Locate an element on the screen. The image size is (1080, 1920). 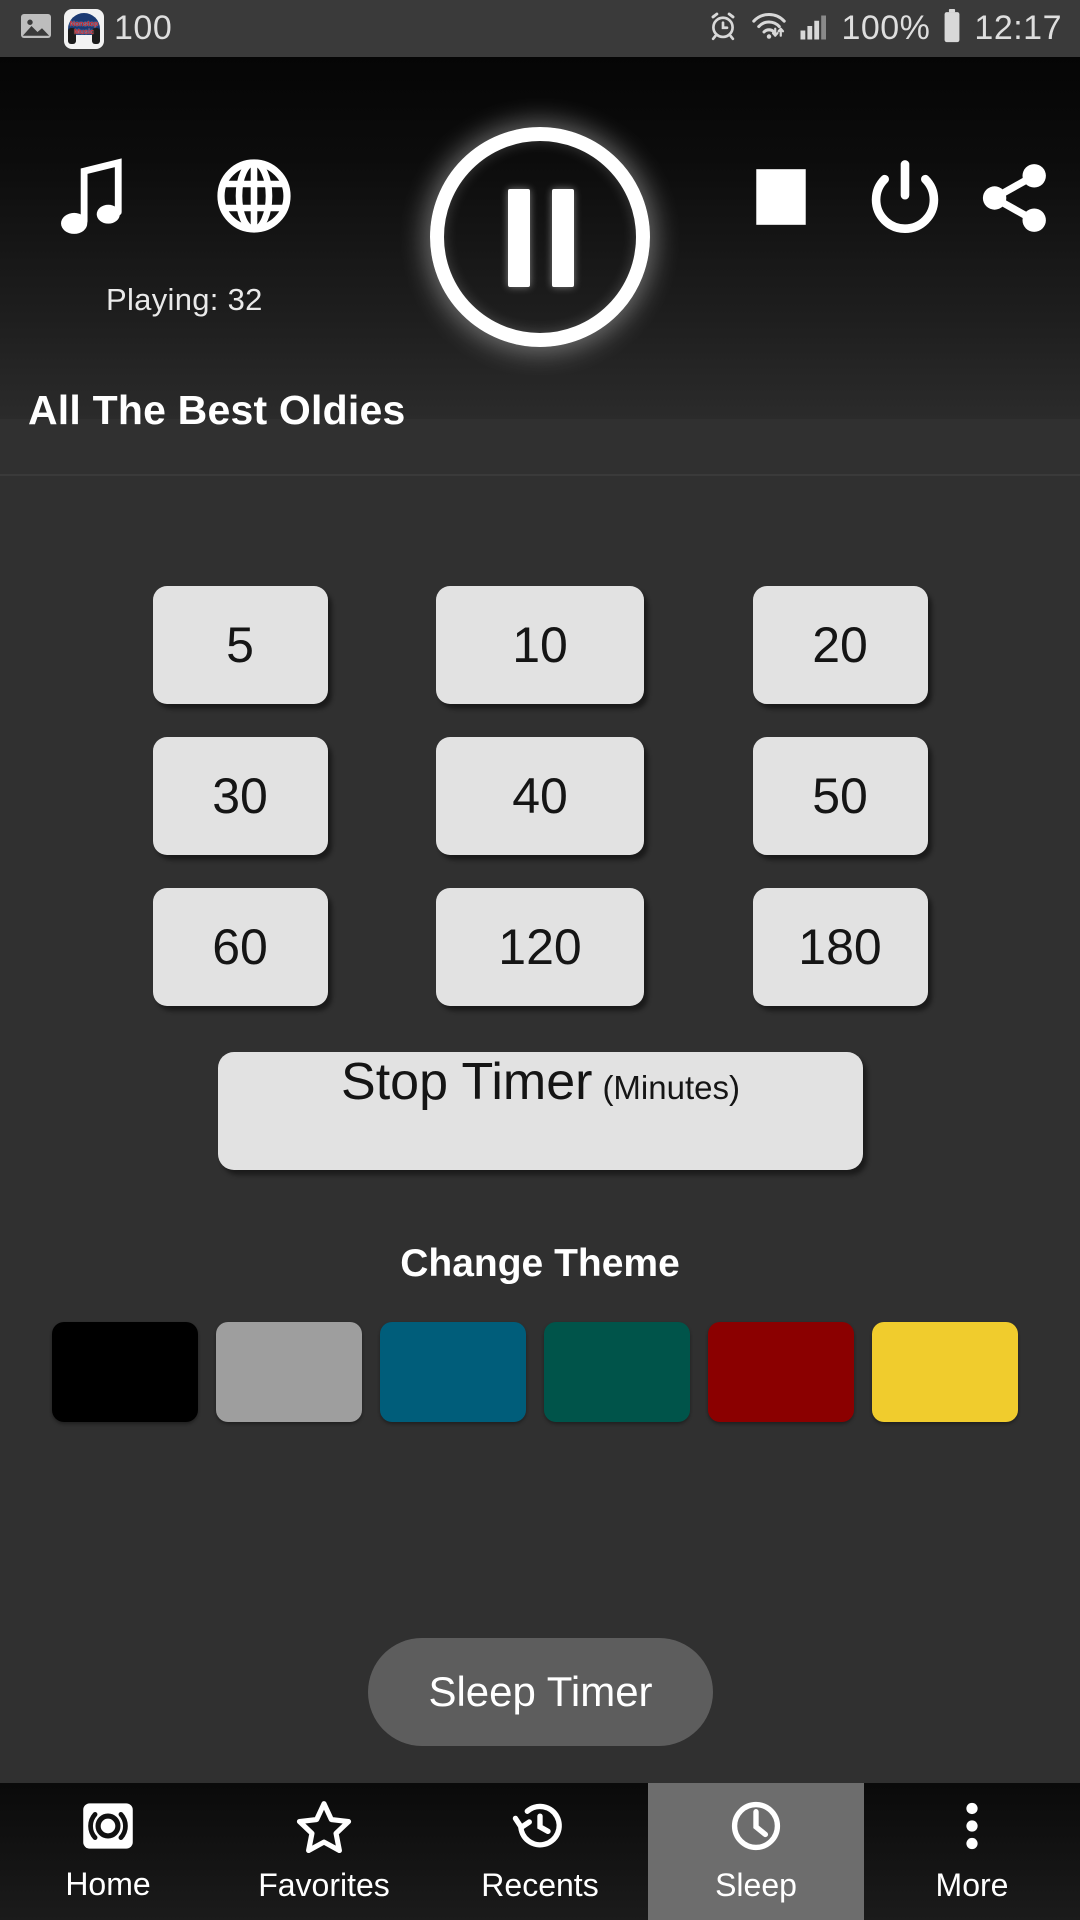
clock-icon is located at coordinates (756, 1828).